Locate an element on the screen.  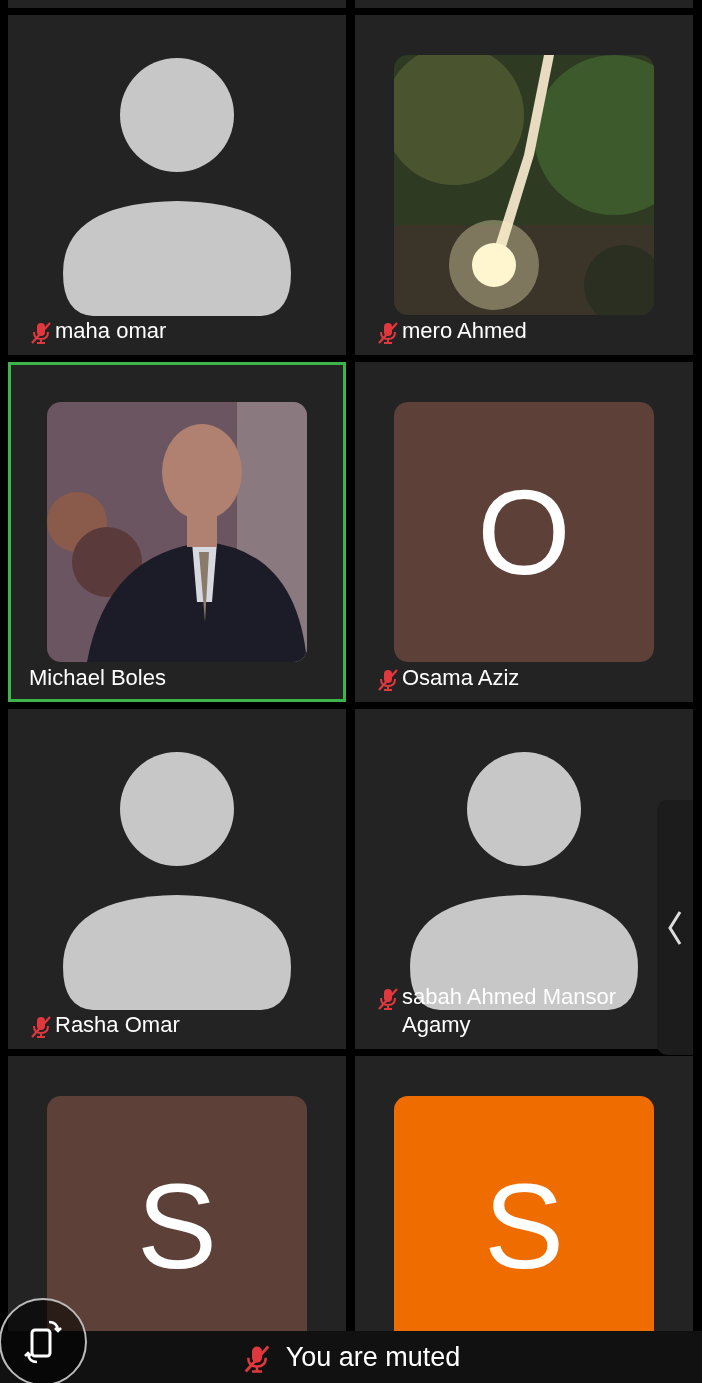
participant-name: Osama Aziz is located at coordinates (461, 678).